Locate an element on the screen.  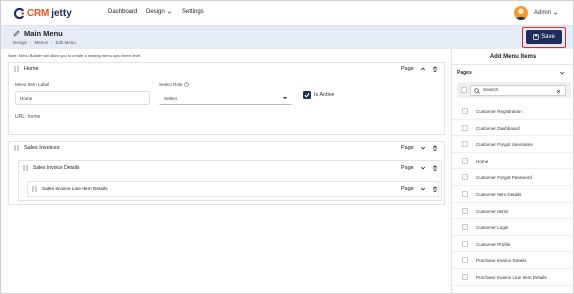
page-list-item: Purchase Invoice Details is located at coordinates (512, 260).